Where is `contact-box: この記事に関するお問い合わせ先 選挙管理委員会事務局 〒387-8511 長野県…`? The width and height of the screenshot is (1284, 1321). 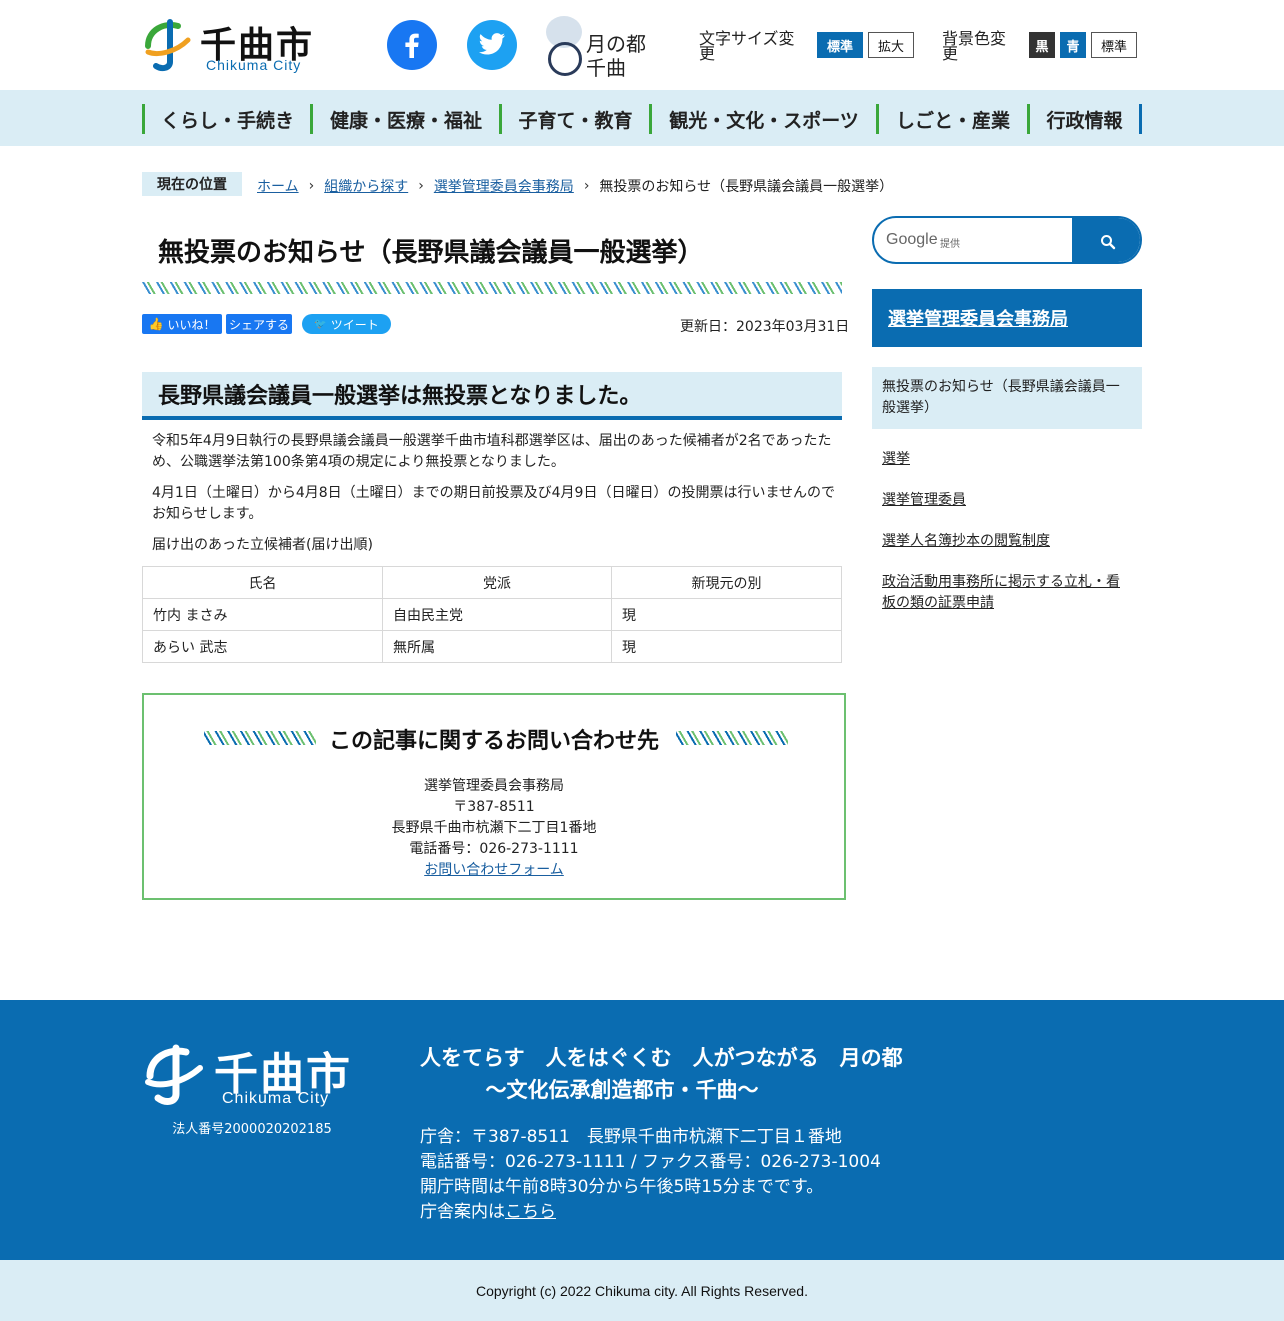
contact-box: この記事に関するお問い合わせ先 選挙管理委員会事務局 〒387-8511 長野県… is located at coordinates (494, 796).